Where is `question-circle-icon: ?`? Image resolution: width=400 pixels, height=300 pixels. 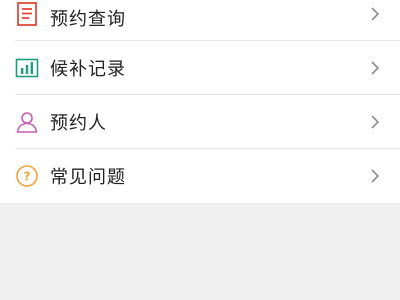
question-circle-icon: ? is located at coordinates (27, 176).